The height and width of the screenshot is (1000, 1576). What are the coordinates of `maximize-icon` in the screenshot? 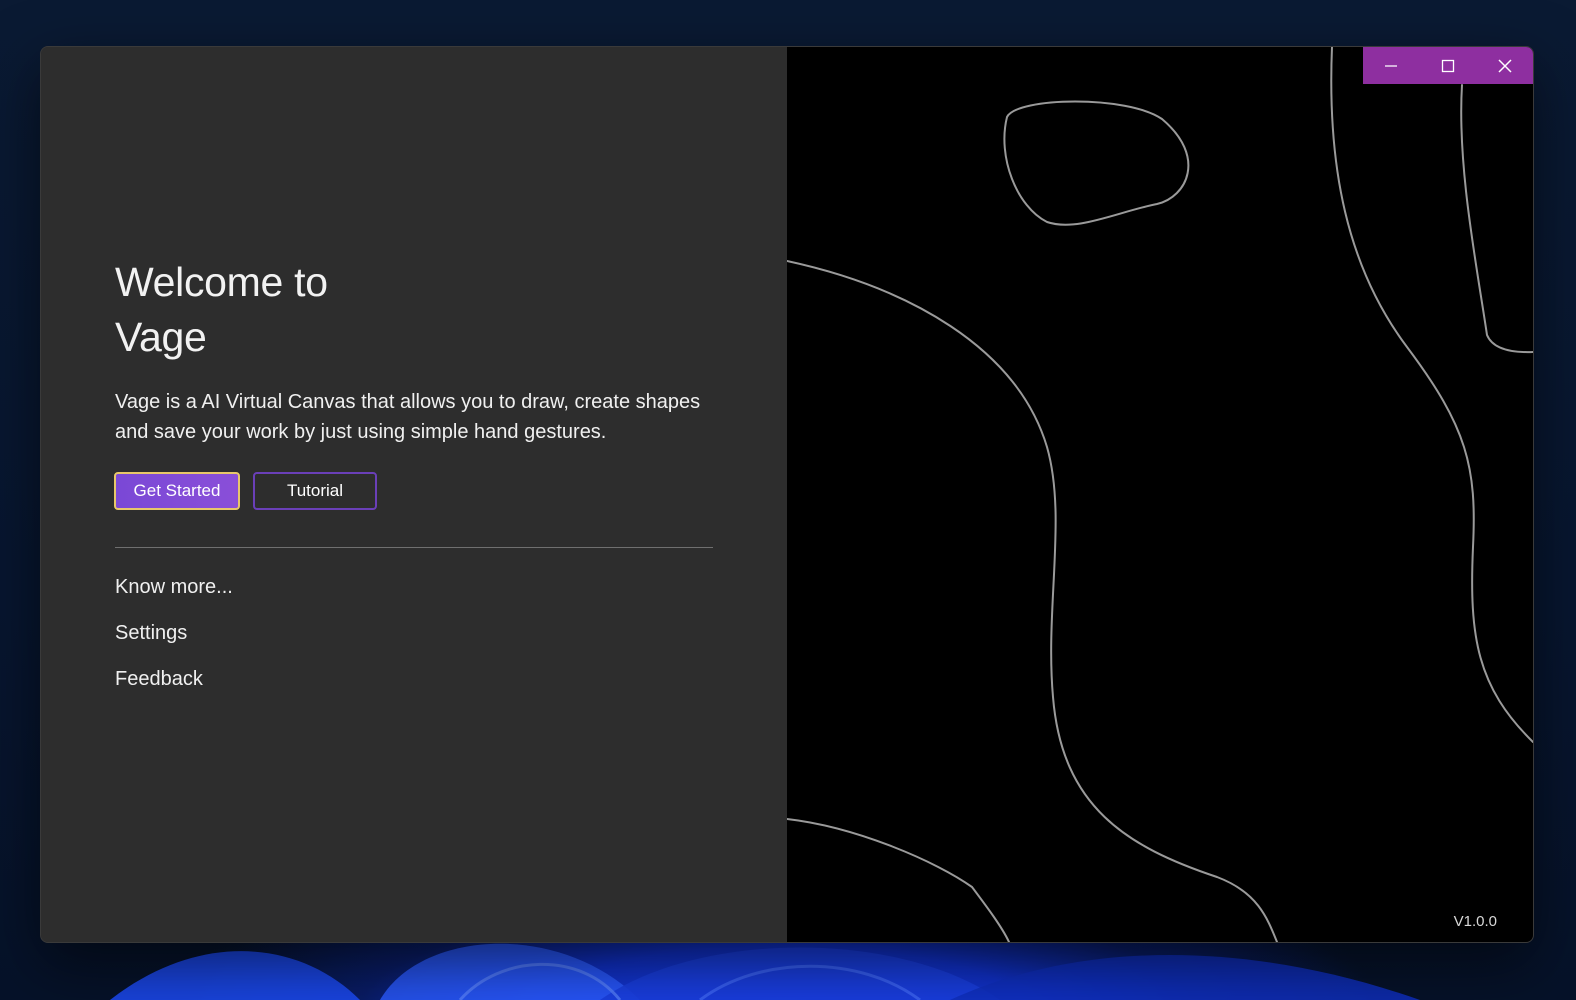 It's located at (1448, 65).